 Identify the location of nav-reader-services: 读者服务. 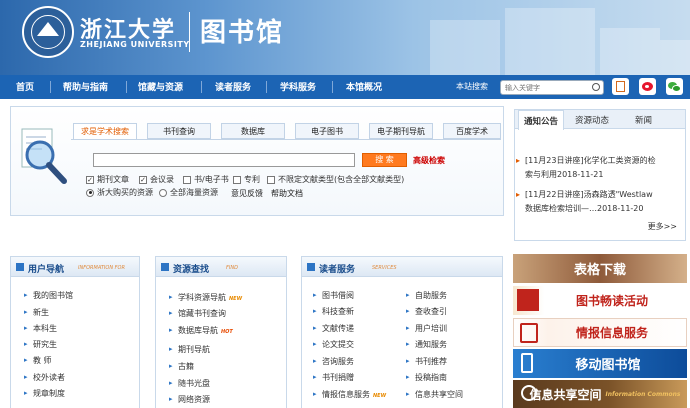
(233, 86).